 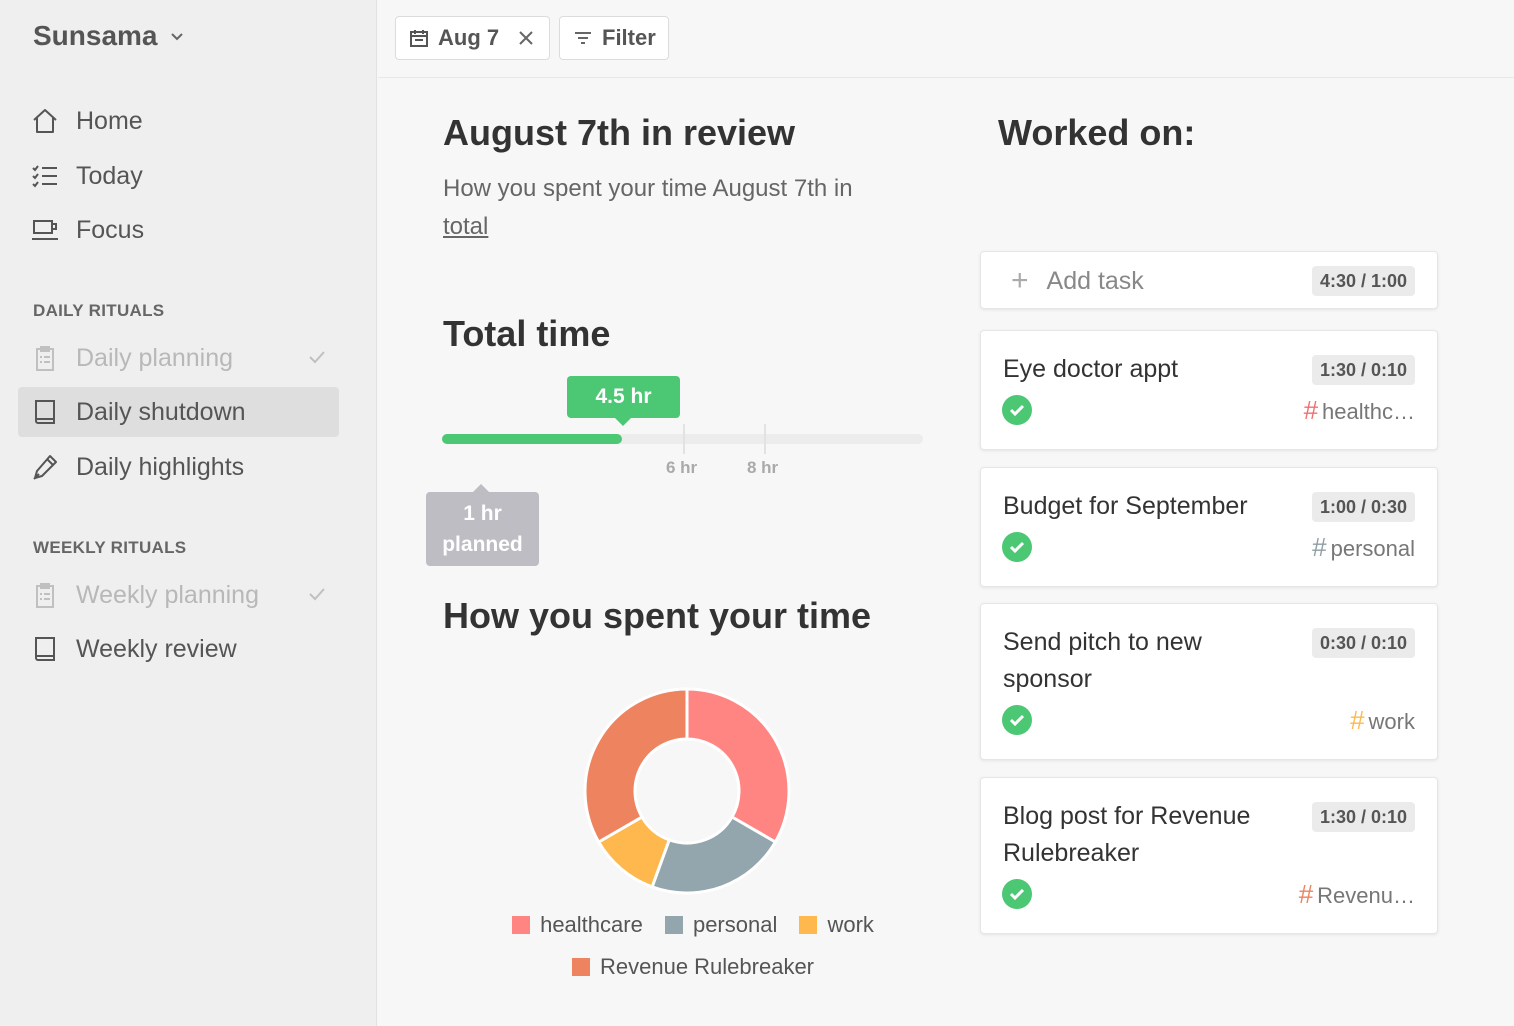 I want to click on task-tag-label: work, so click(x=1391, y=721).